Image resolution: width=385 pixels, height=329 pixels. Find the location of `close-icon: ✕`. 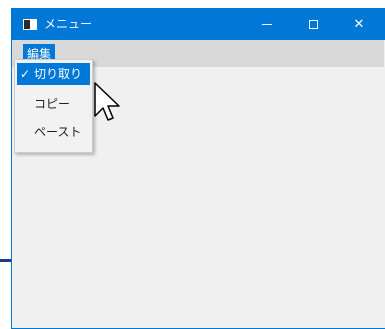

close-icon: ✕ is located at coordinates (359, 24).